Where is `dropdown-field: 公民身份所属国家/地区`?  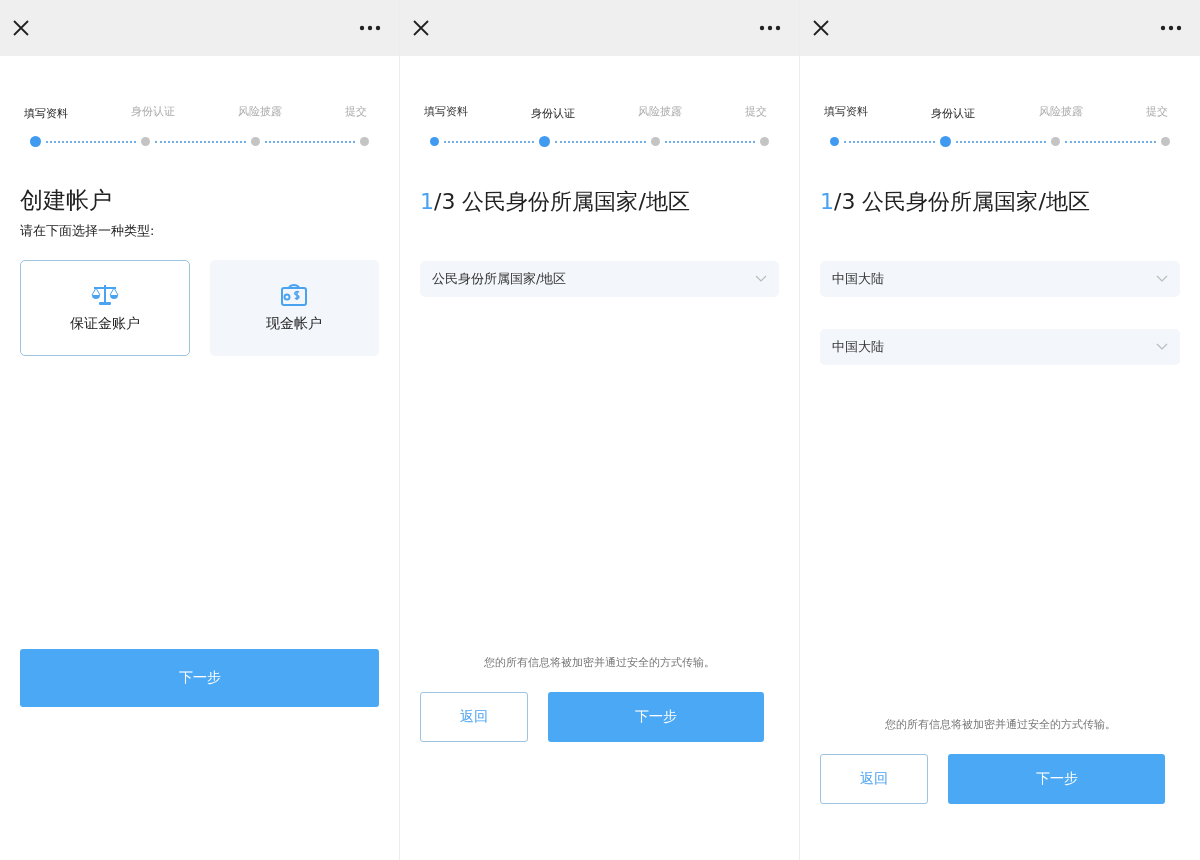 dropdown-field: 公民身份所属国家/地区 is located at coordinates (599, 279).